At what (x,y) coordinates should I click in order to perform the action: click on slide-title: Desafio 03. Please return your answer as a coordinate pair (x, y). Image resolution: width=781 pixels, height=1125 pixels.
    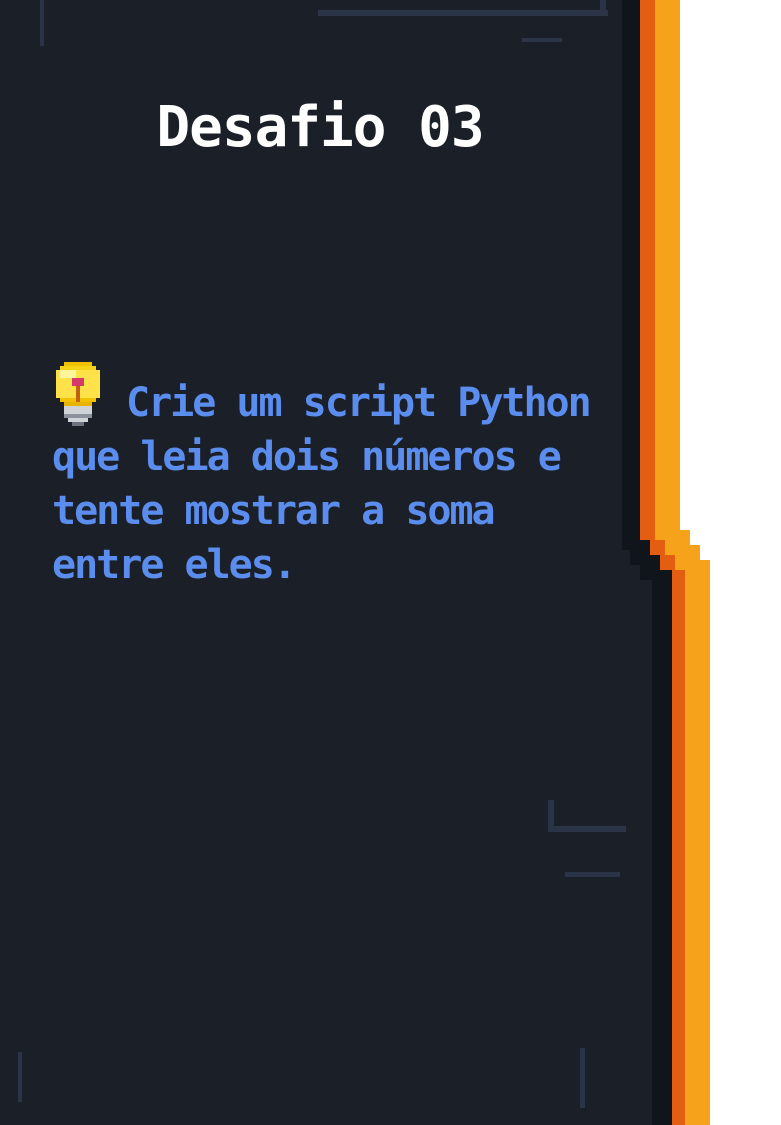
    Looking at the image, I should click on (320, 127).